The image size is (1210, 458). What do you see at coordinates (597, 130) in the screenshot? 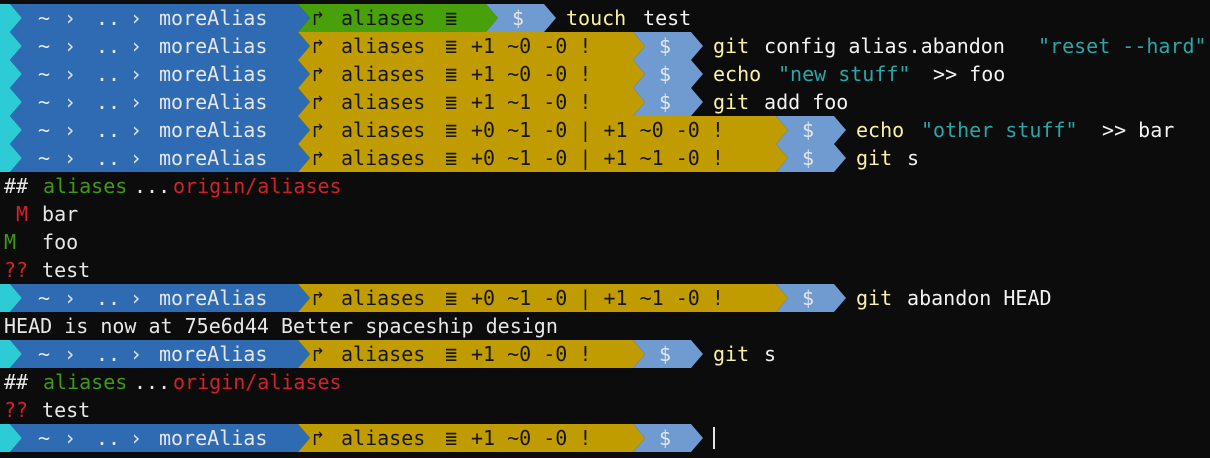
I see `git-changes-status: +0 ~1 -0 | +1 ~0 -0 !` at bounding box center [597, 130].